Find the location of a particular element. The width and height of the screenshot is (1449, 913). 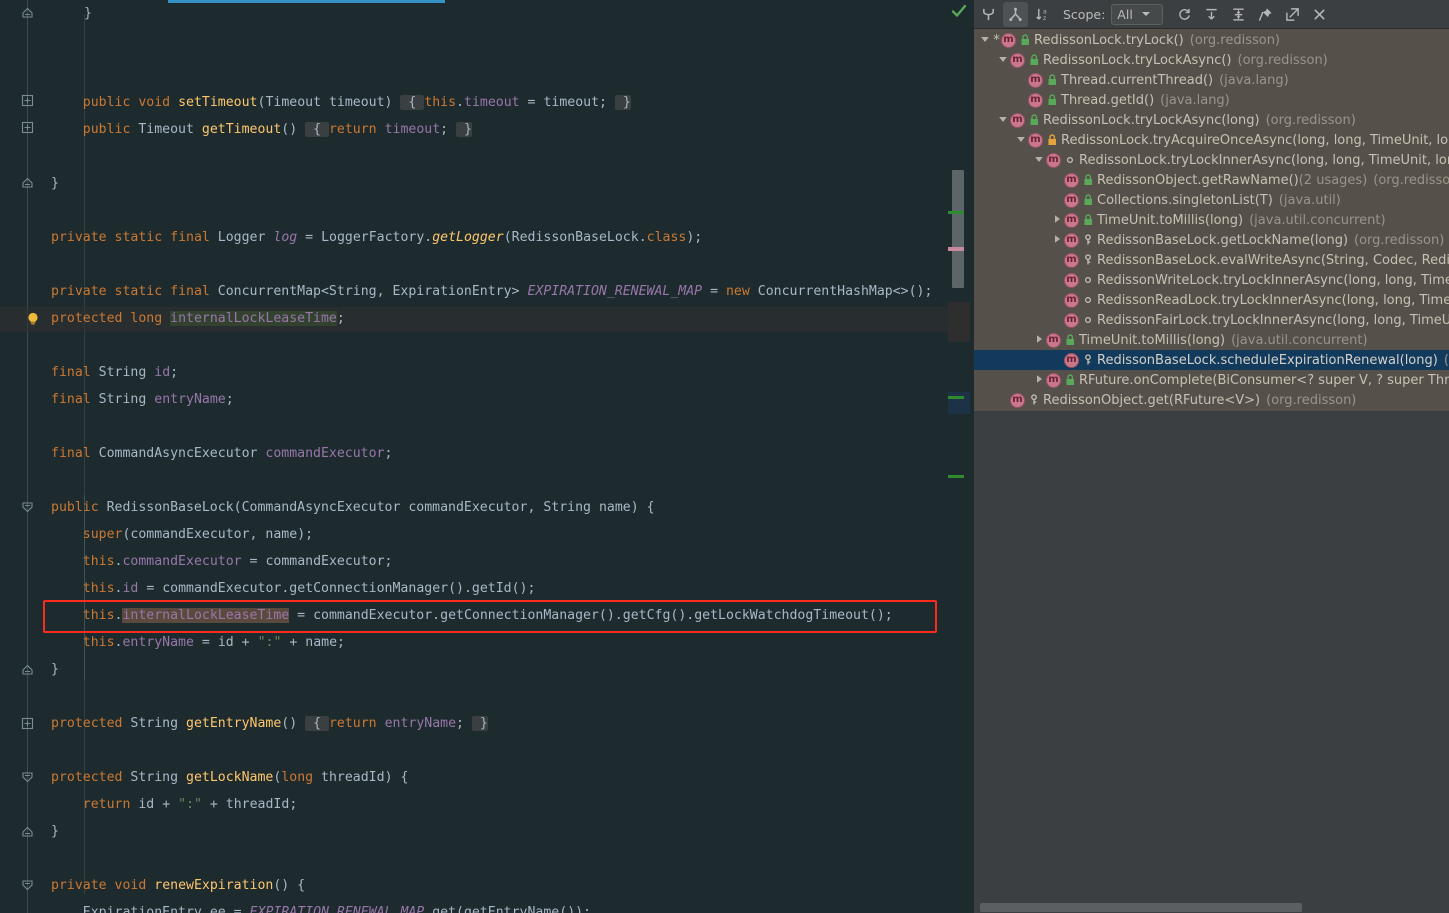

code-line: } is located at coordinates (88, 13).